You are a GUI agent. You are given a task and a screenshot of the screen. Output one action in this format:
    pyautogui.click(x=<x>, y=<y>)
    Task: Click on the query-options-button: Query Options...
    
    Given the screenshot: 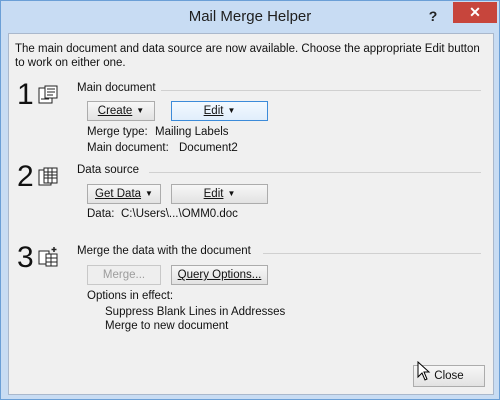 What is the action you would take?
    pyautogui.click(x=219, y=275)
    